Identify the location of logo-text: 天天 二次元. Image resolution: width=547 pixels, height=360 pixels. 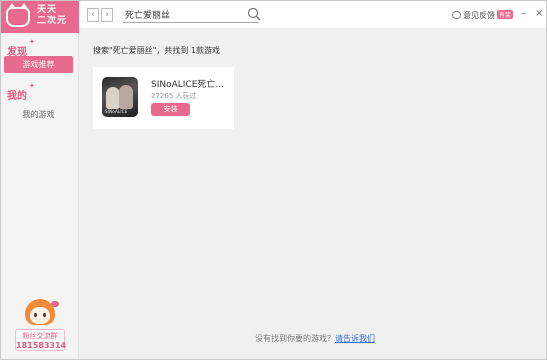
(56, 16).